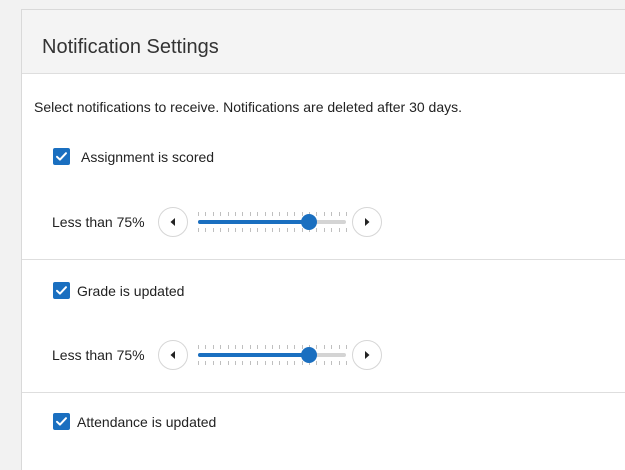  Describe the element at coordinates (98, 355) in the screenshot. I see `grade-threshold-label: Less than 75%` at that location.